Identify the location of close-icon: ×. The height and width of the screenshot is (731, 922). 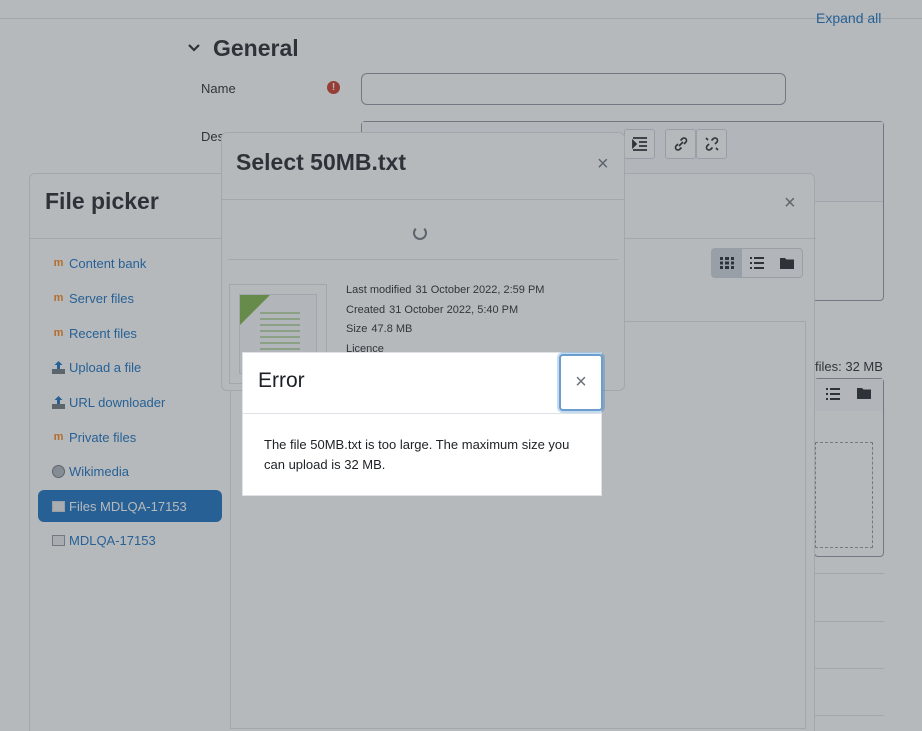
(581, 382).